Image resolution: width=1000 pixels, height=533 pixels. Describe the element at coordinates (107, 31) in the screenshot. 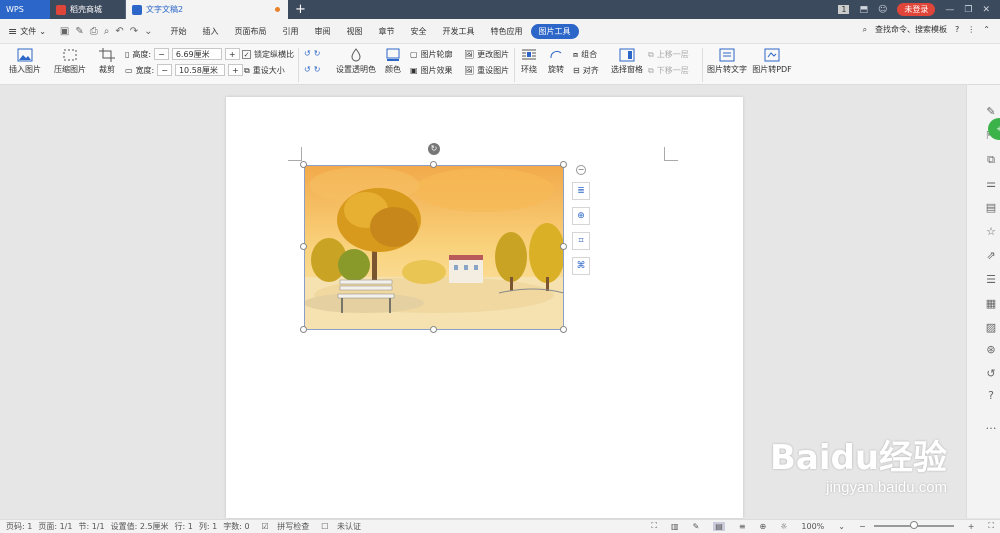

I see `print-preview-icon: ⌕` at that location.